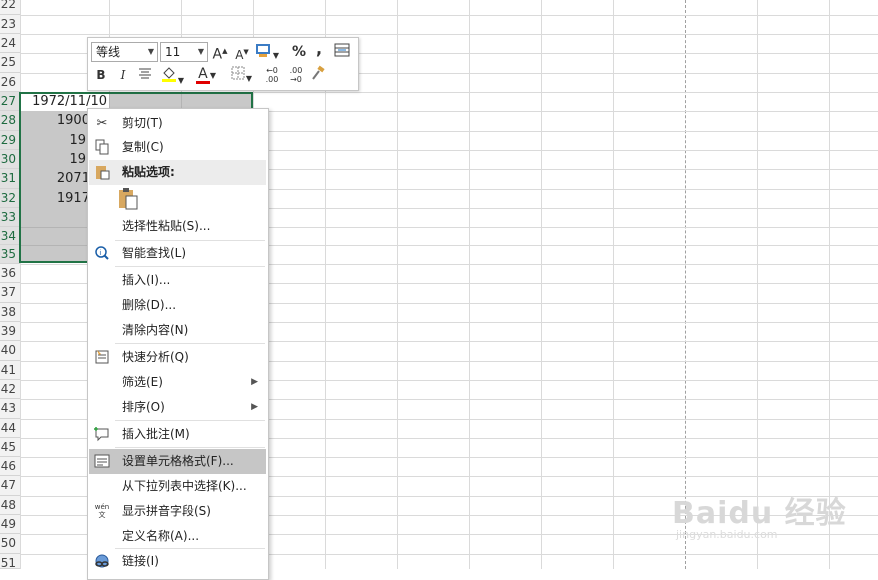 Image resolution: width=878 pixels, height=580 pixels. I want to click on paste-option-button, so click(130, 200).